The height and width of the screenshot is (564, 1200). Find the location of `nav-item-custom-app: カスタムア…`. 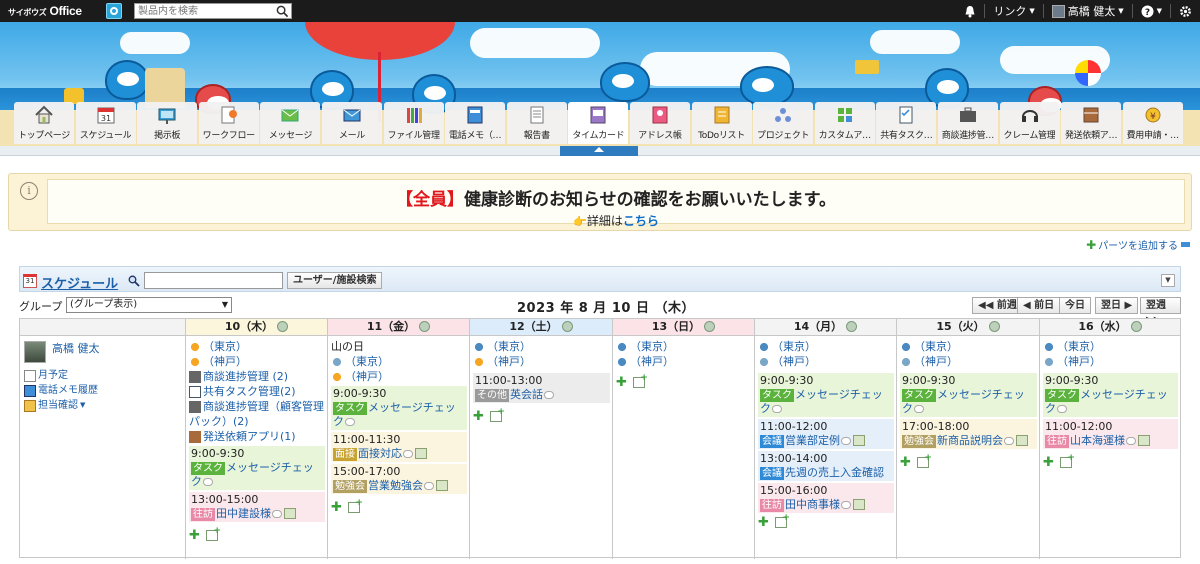

nav-item-custom-app: カスタムア… is located at coordinates (844, 123).